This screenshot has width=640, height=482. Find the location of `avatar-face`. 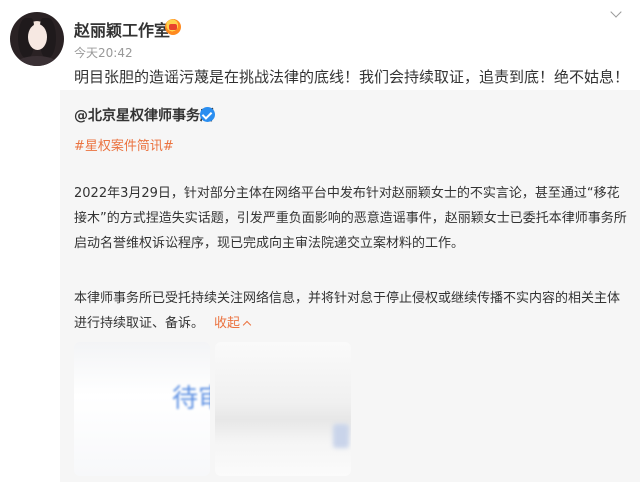

avatar-face is located at coordinates (37, 37).